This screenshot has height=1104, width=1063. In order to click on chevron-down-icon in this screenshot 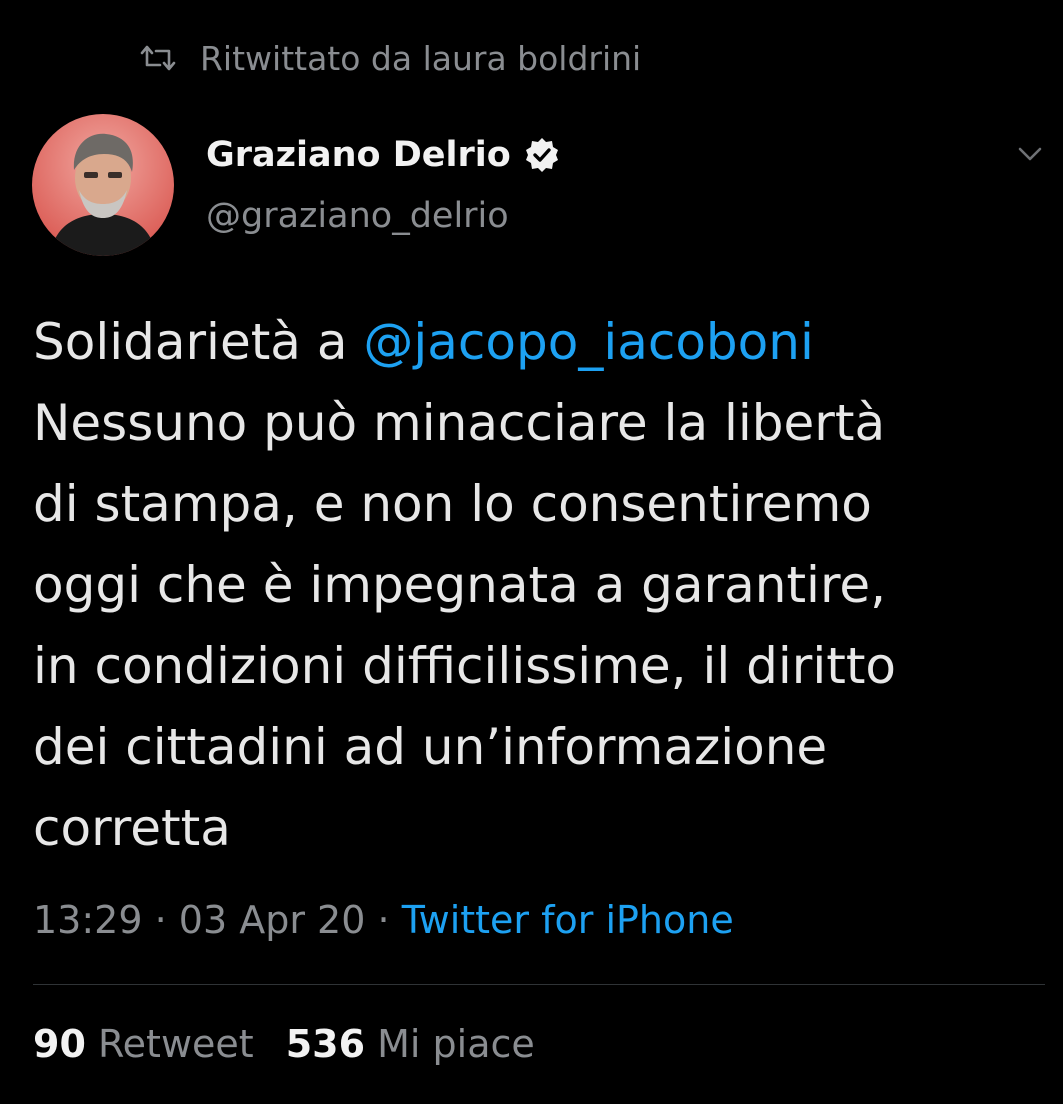, I will do `click(1030, 154)`.